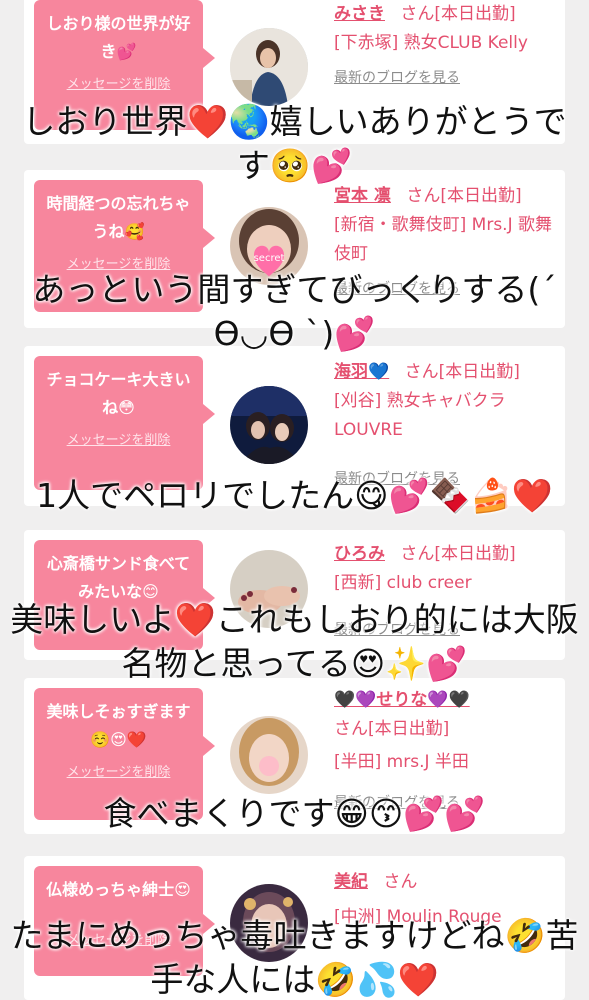  What do you see at coordinates (362, 196) in the screenshot?
I see `cast-name-link: 宮本 凛` at bounding box center [362, 196].